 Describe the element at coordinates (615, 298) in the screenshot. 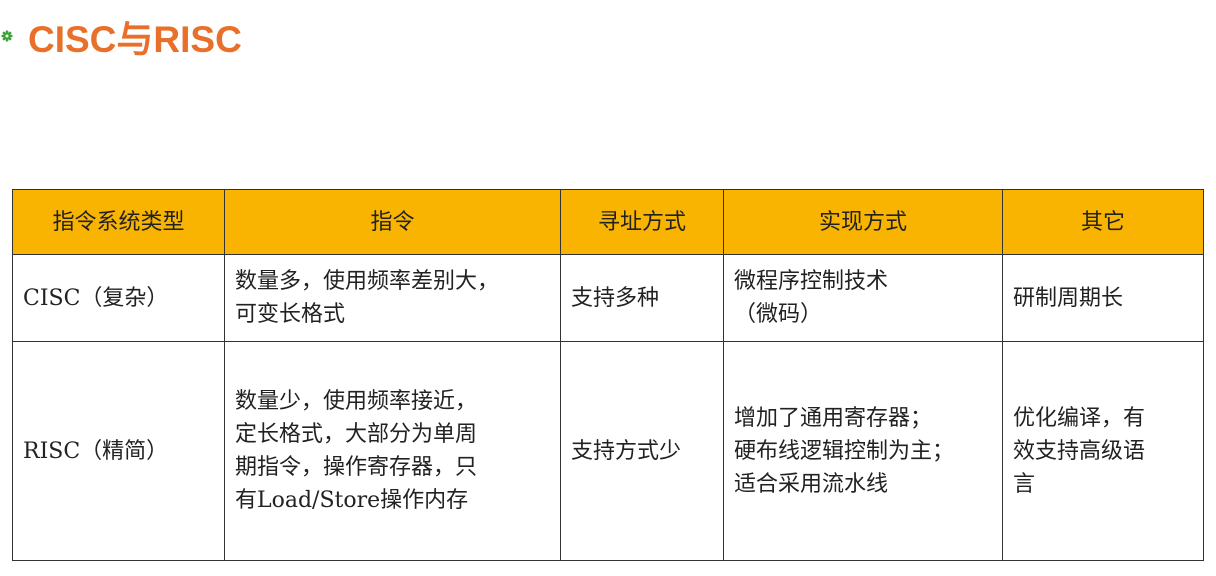

I see `cell-text: 支持多种` at that location.